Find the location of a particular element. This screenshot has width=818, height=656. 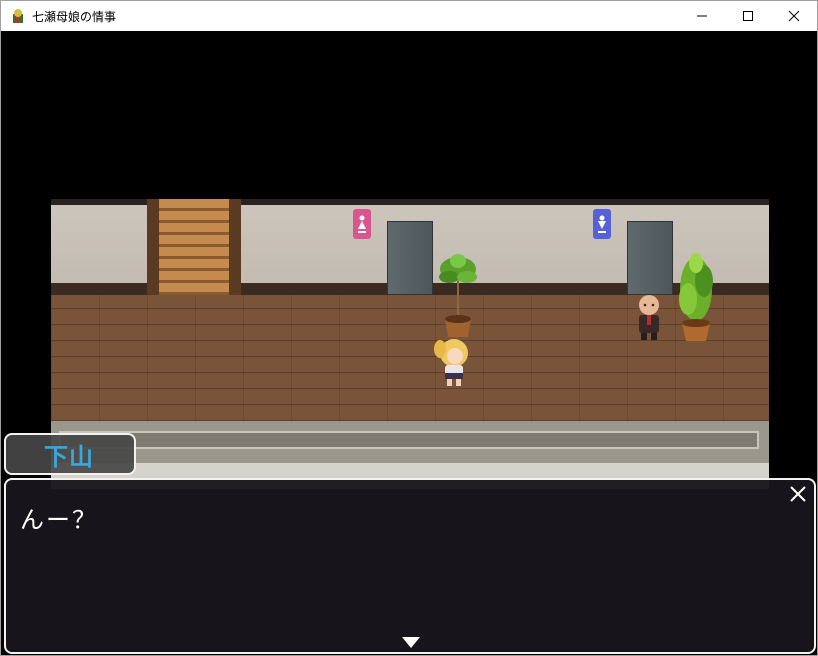

stair-steps is located at coordinates (194, 247).